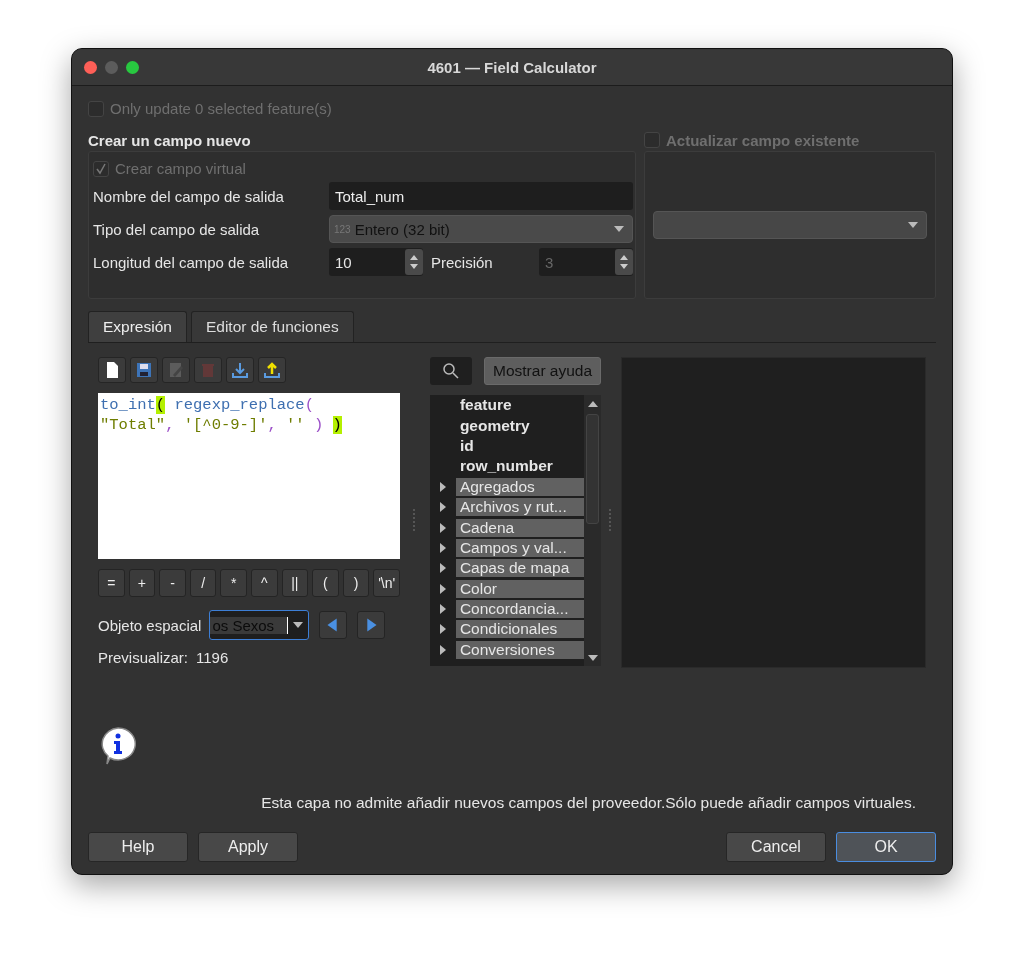 This screenshot has width=1024, height=973. What do you see at coordinates (763, 140) in the screenshot?
I see `checkbox-label: Actualizar campo existente` at bounding box center [763, 140].